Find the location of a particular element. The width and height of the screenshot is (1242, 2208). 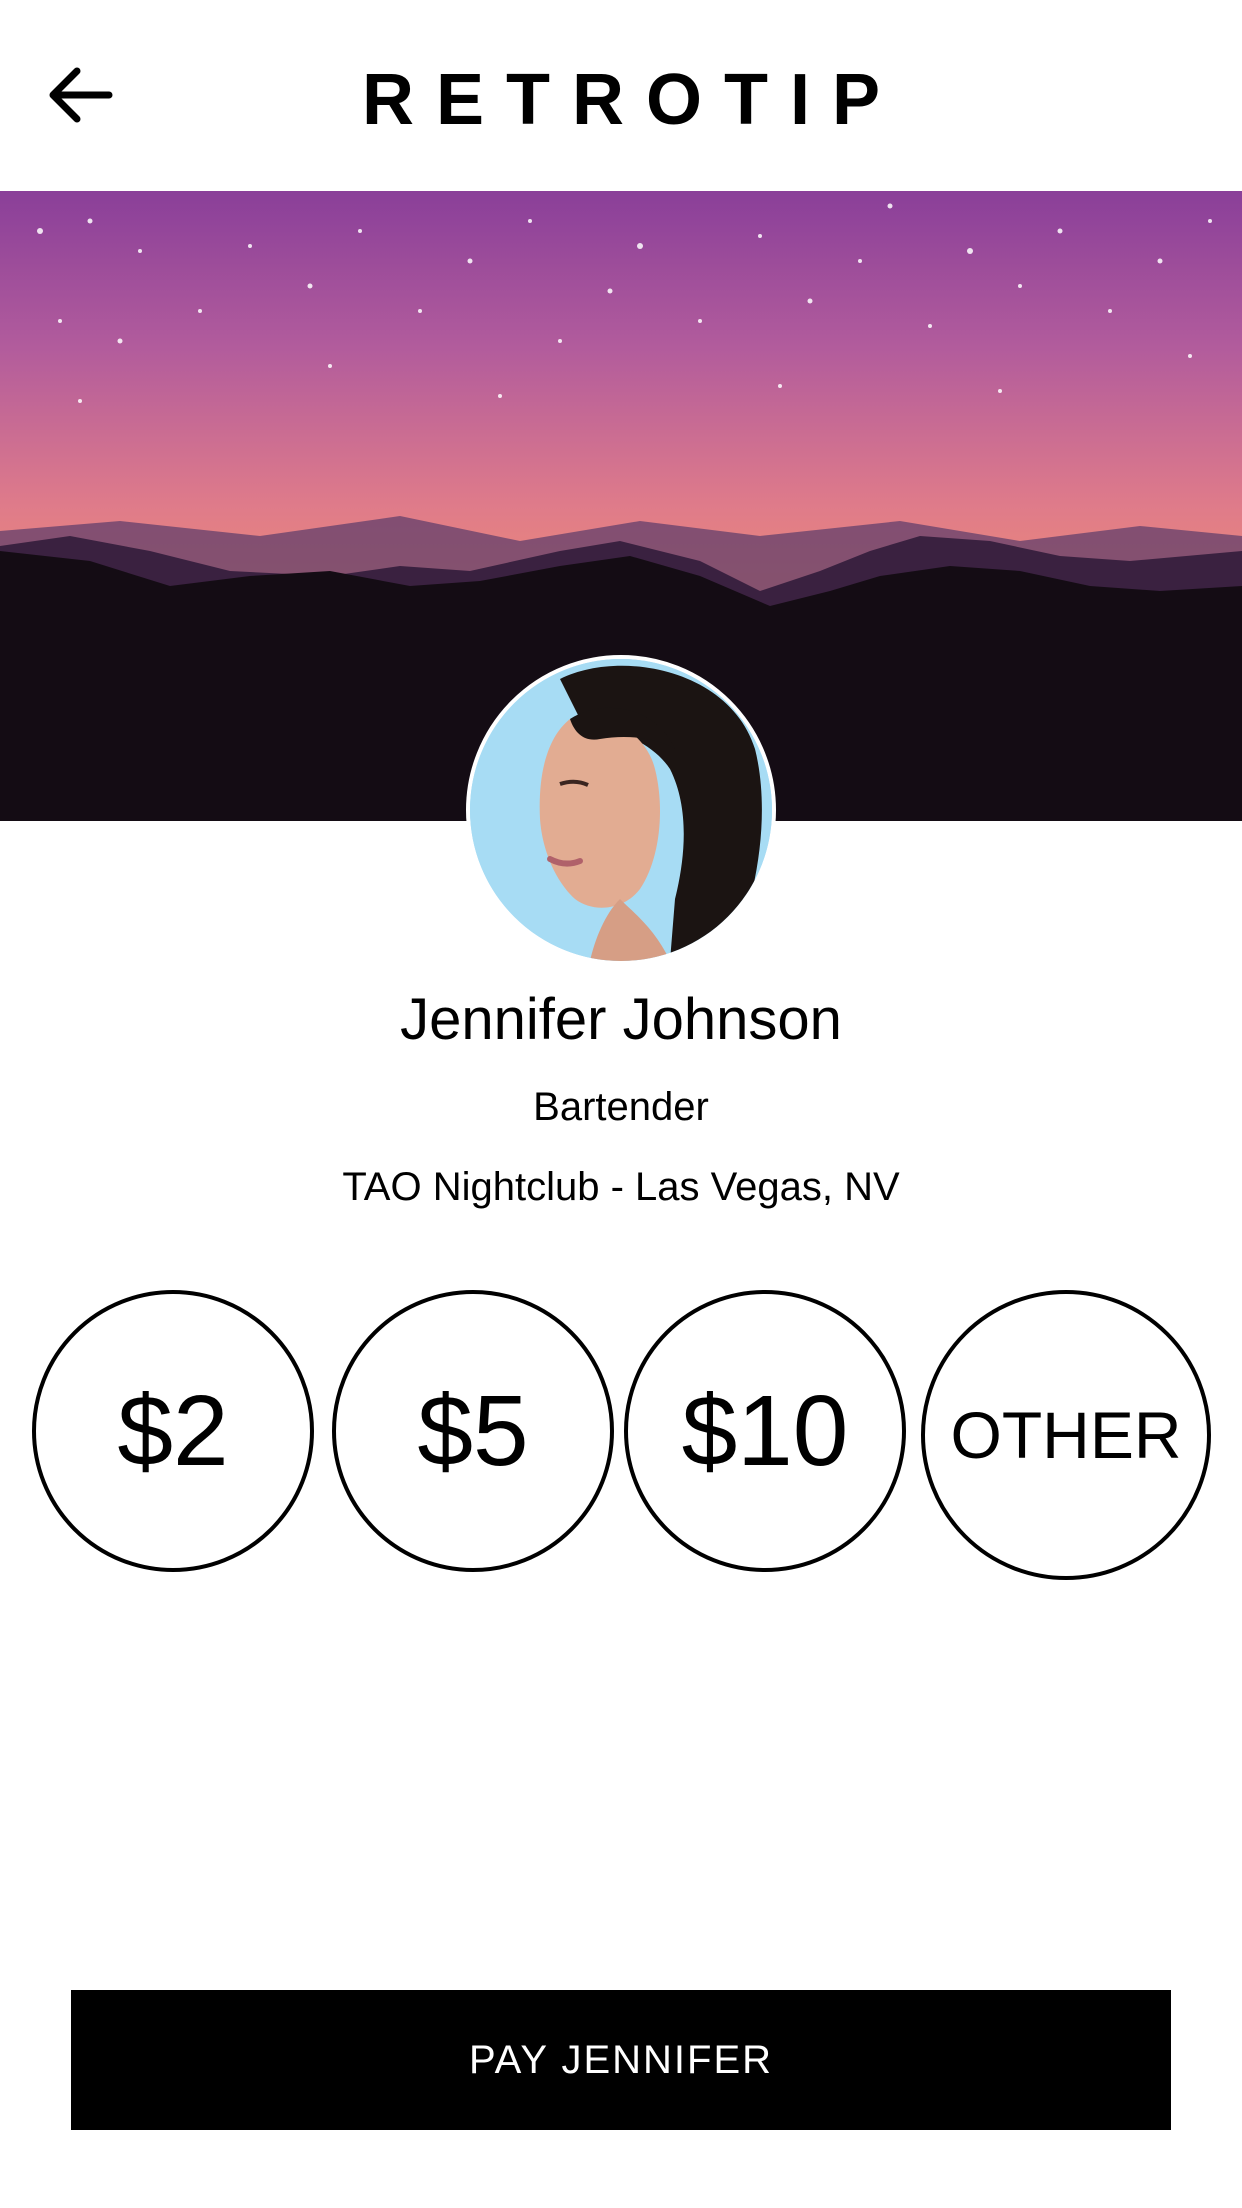

app-title: RETROTIP is located at coordinates (631, 100).